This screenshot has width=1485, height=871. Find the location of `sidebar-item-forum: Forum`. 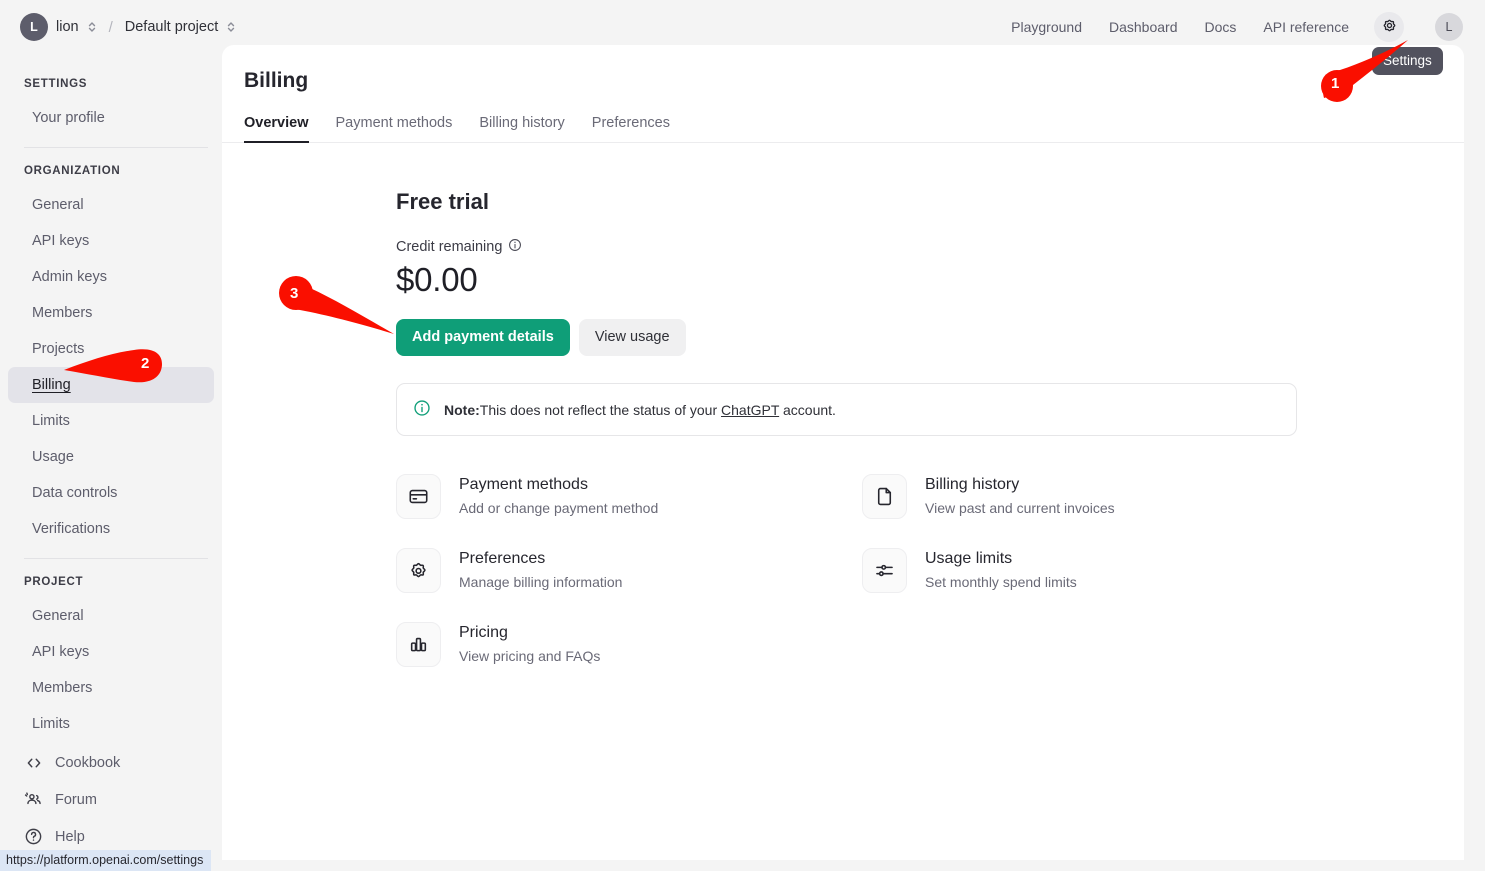

sidebar-item-forum: Forum is located at coordinates (111, 799).